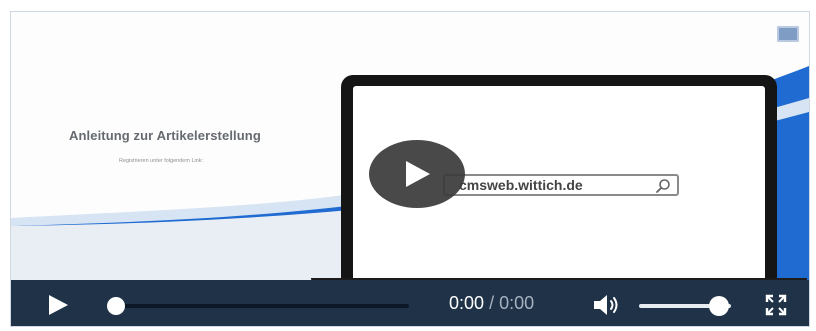  What do you see at coordinates (663, 186) in the screenshot?
I see `search-icon` at bounding box center [663, 186].